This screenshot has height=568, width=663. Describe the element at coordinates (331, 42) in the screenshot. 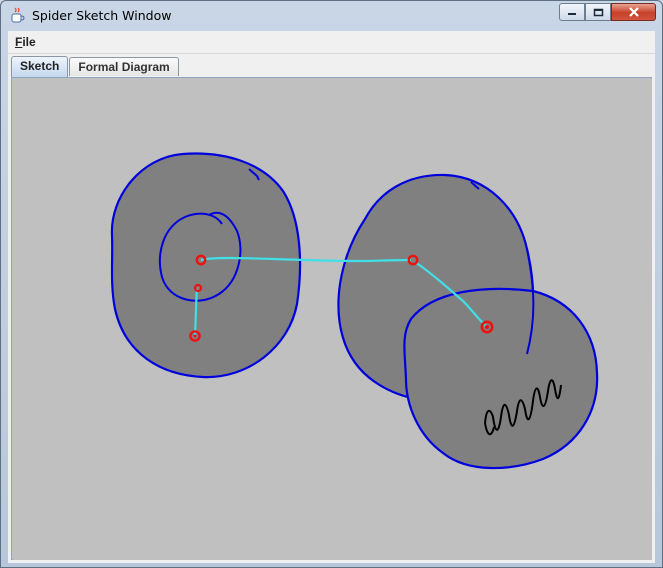

I see `menu-bar: File` at that location.